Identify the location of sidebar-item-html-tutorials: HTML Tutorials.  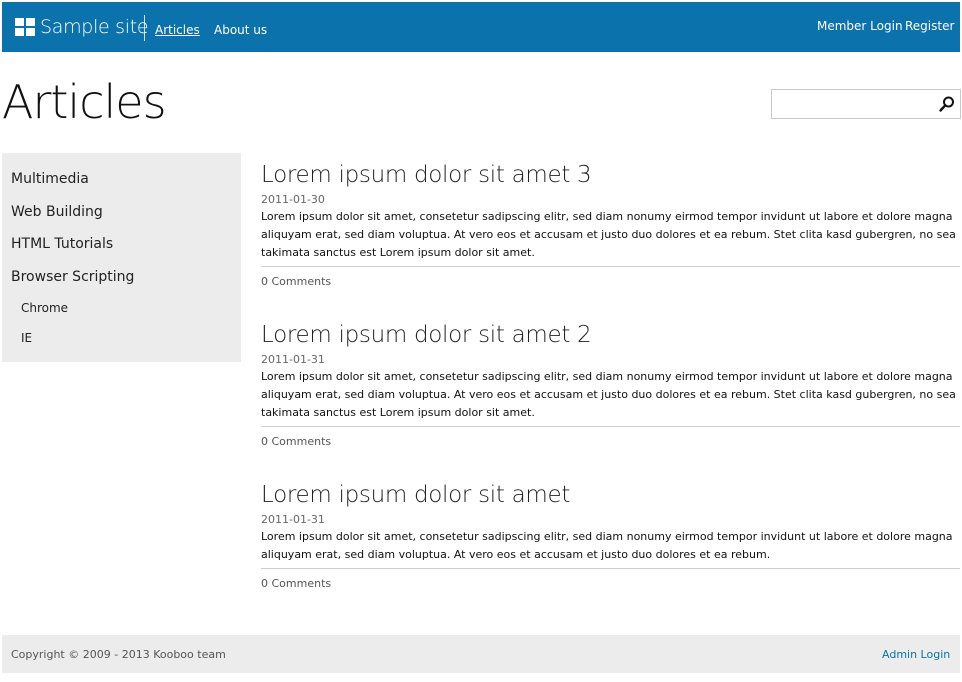
(62, 244).